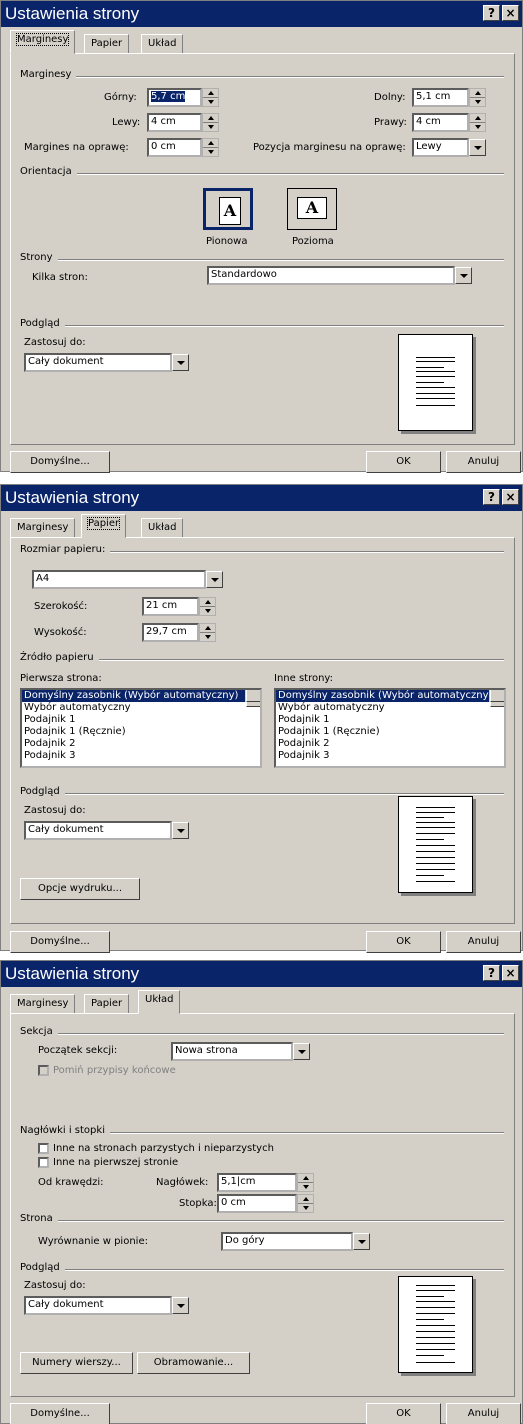 Image resolution: width=523 pixels, height=1424 pixels. What do you see at coordinates (170, 632) in the screenshot?
I see `height-input: 29,7 cm` at bounding box center [170, 632].